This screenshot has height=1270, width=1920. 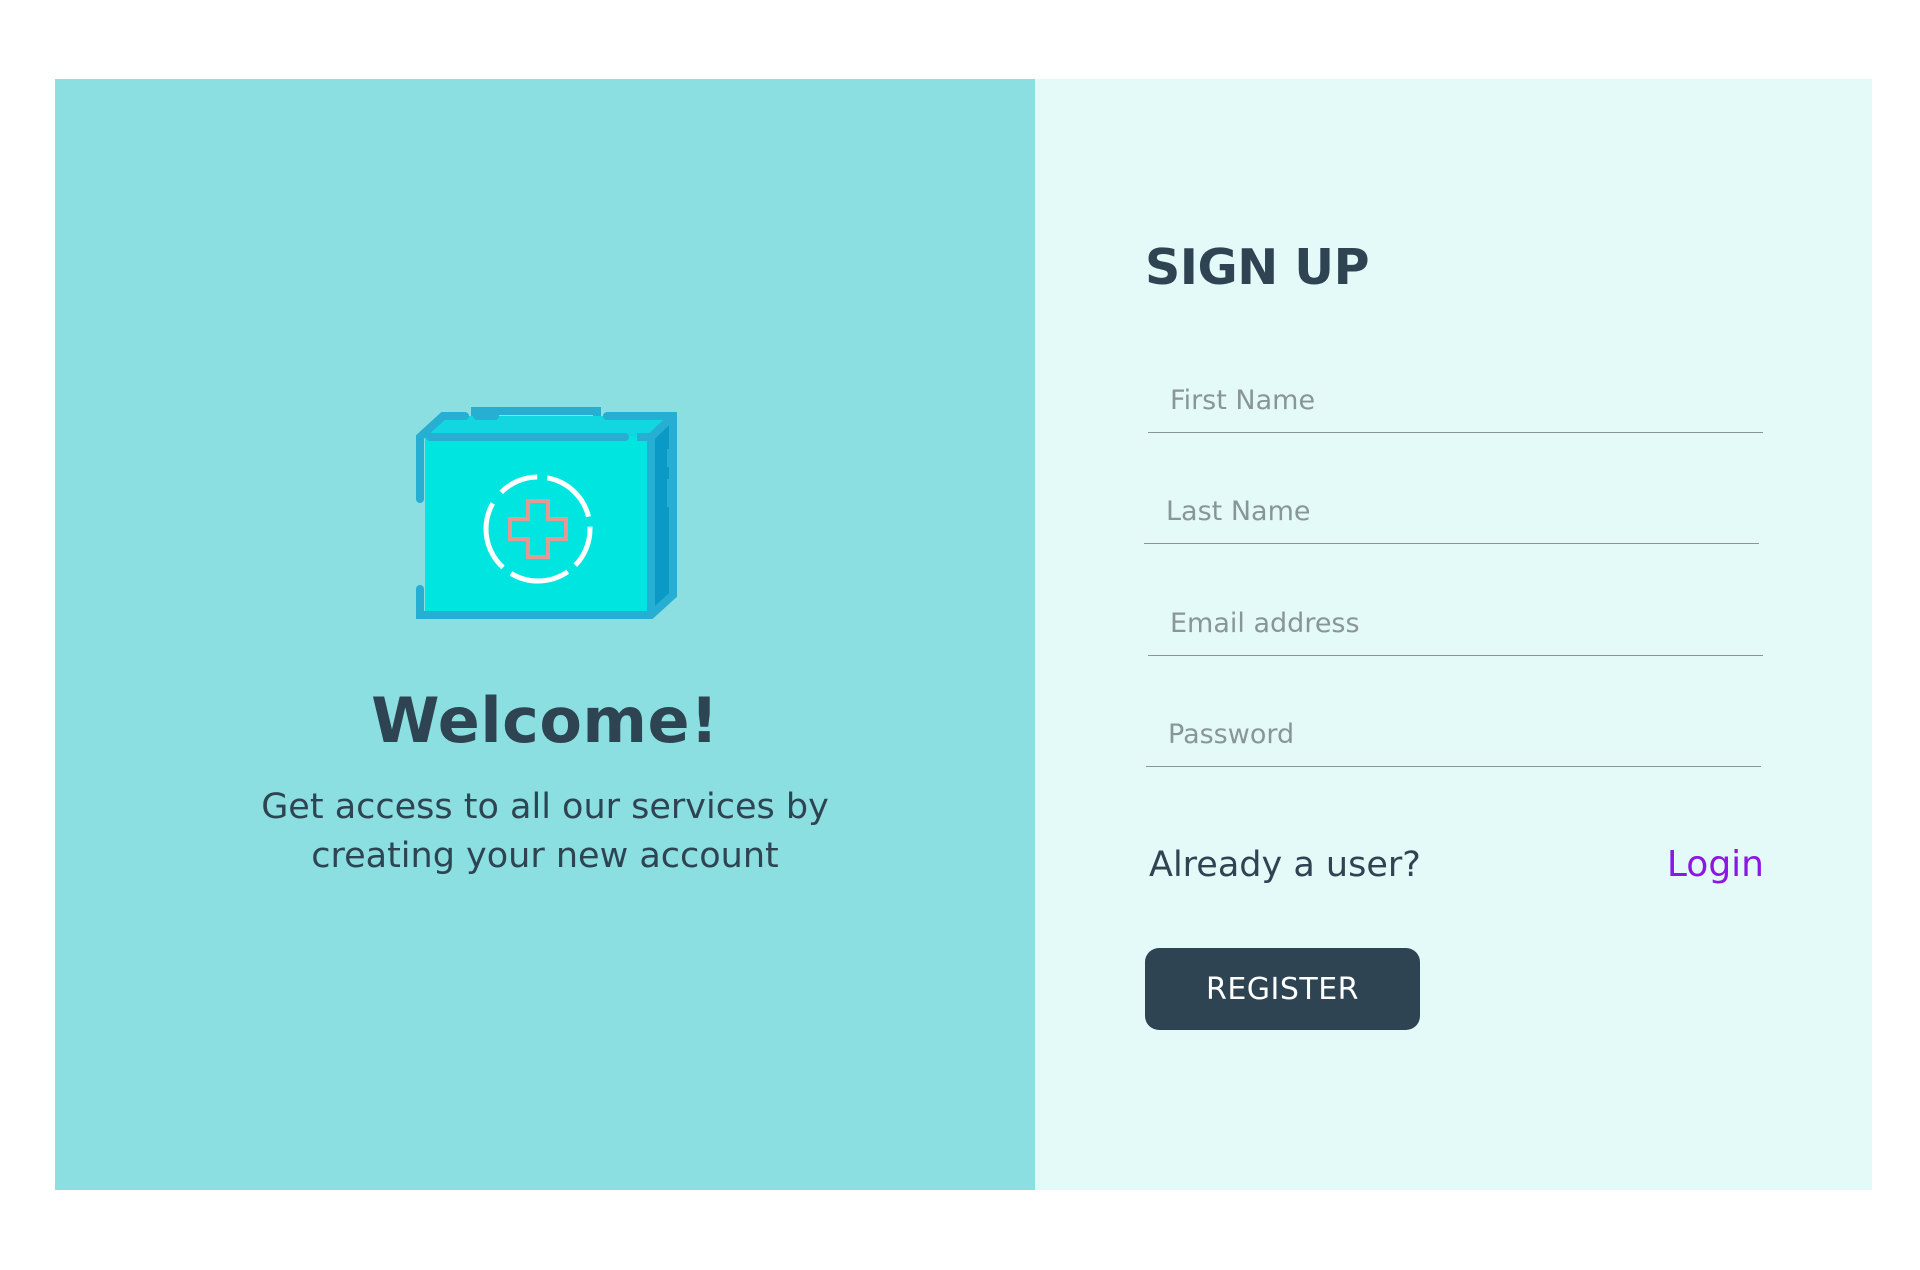 I want to click on welcome-title: Welcome!, so click(x=545, y=720).